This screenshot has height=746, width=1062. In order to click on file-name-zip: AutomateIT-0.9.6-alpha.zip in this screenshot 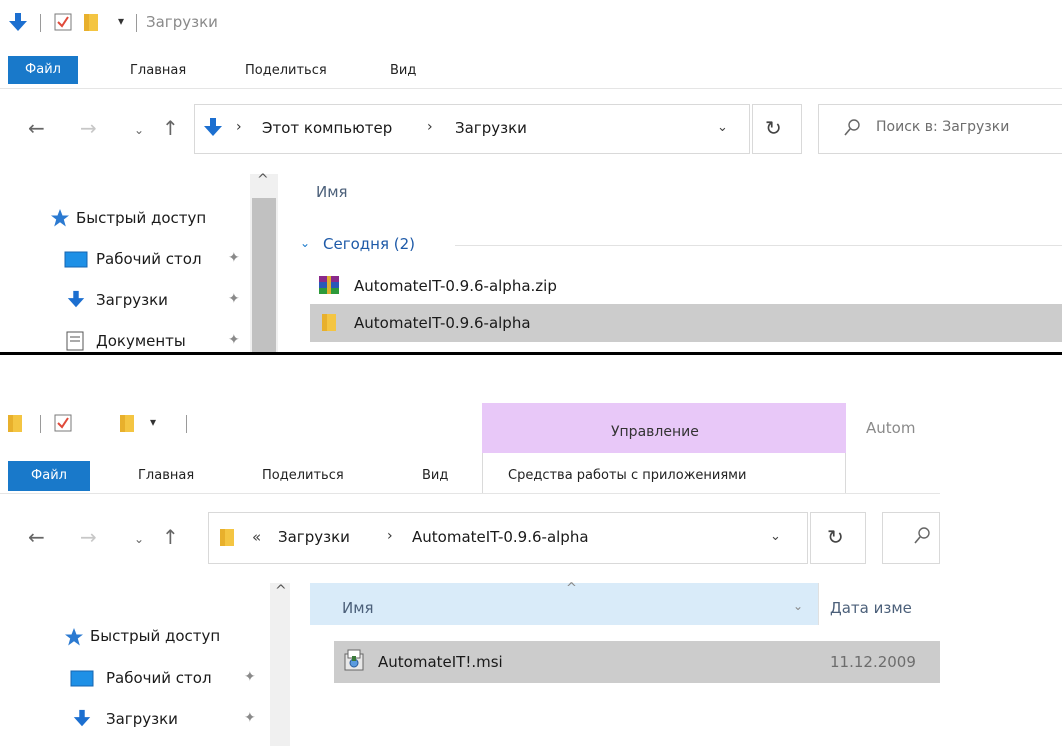, I will do `click(455, 286)`.